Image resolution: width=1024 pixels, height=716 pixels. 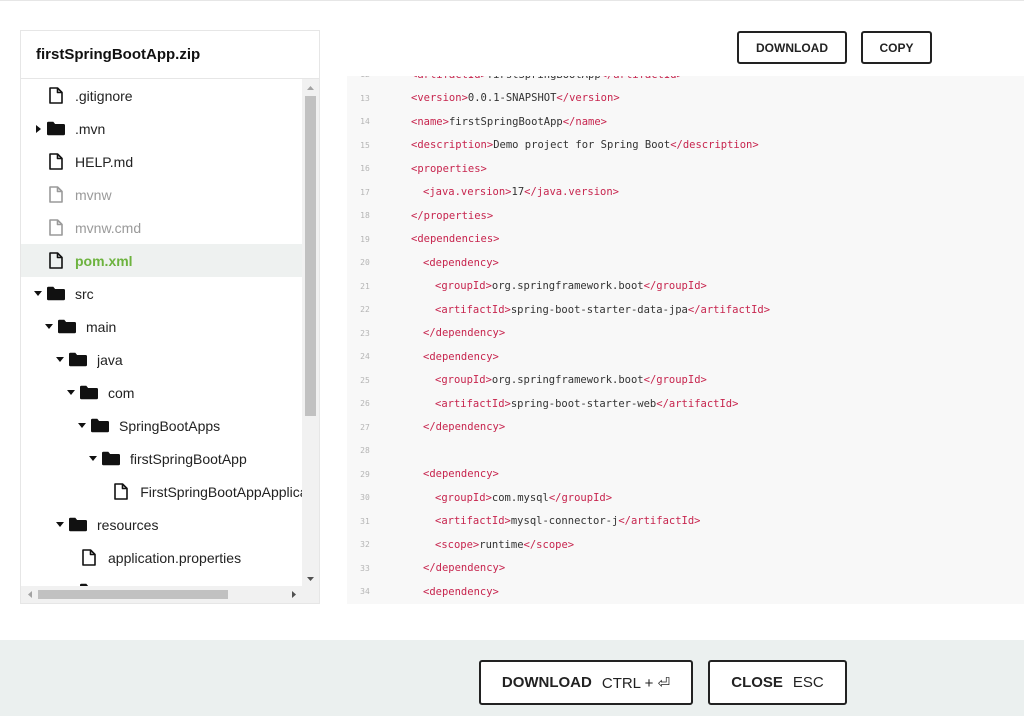 What do you see at coordinates (438, 216) in the screenshot?
I see `code-text: </properties>` at bounding box center [438, 216].